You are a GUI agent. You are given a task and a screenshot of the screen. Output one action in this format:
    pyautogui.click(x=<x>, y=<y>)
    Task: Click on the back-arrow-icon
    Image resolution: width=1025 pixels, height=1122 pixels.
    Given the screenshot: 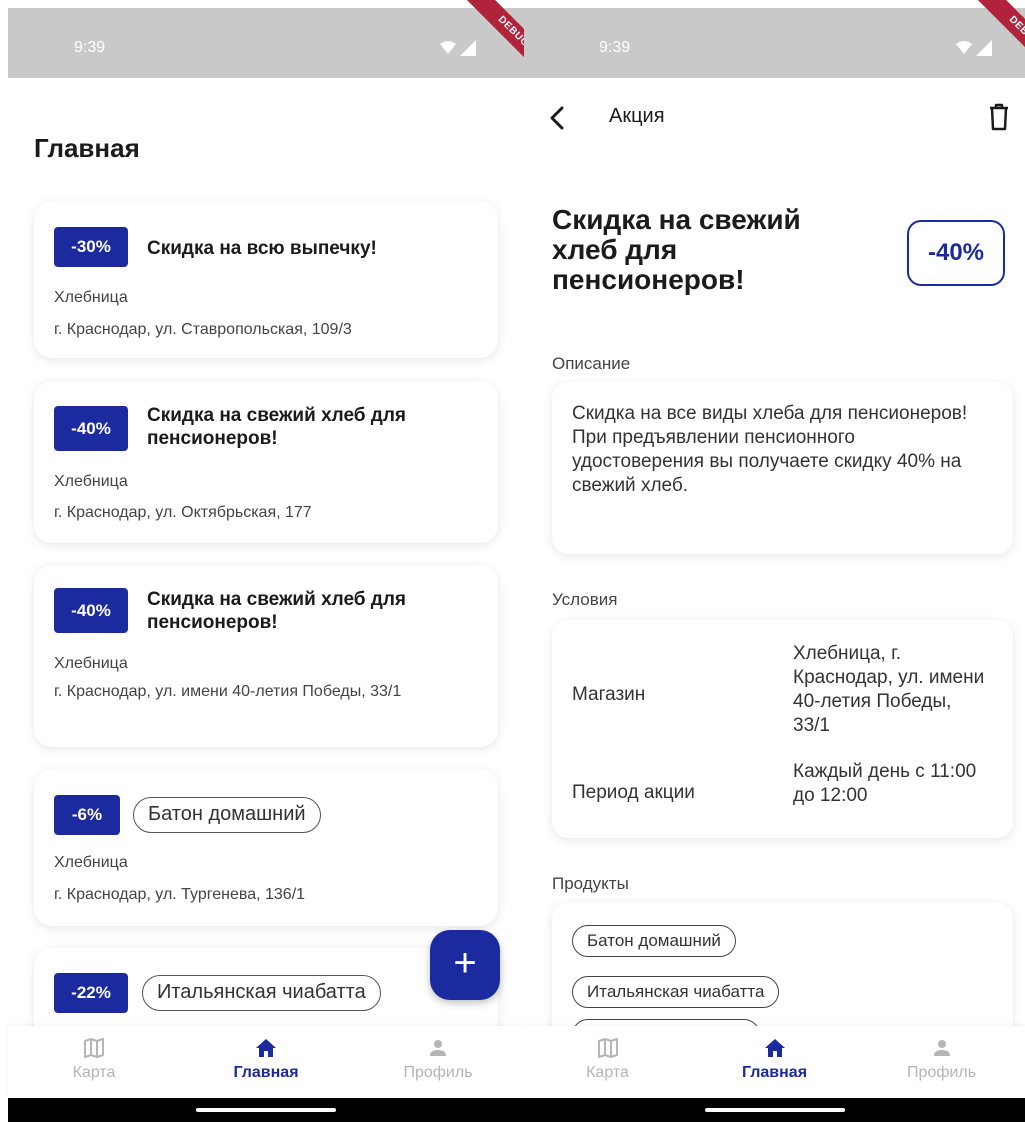 What is the action you would take?
    pyautogui.click(x=558, y=118)
    